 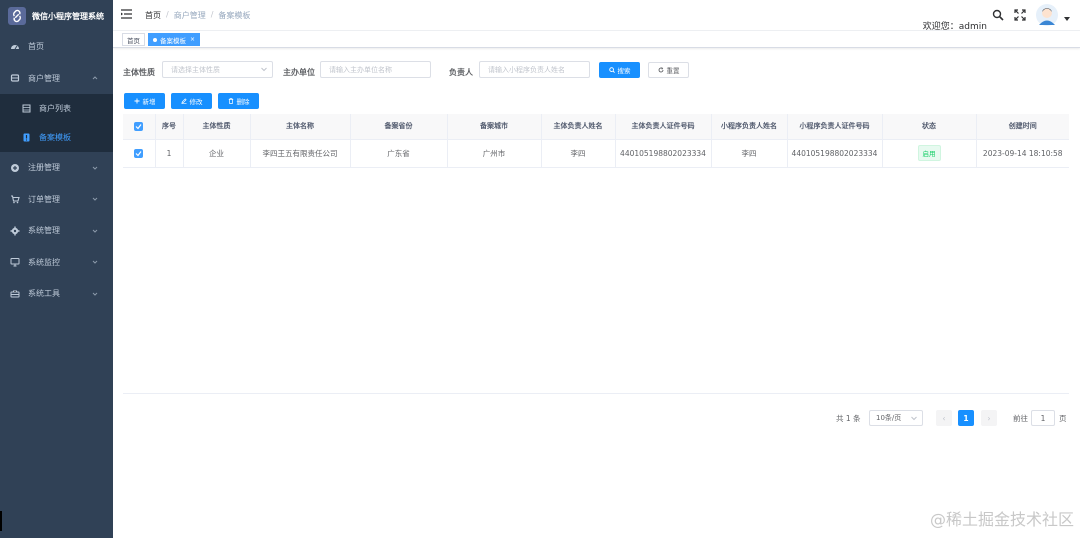 I want to click on shop-icon, so click(x=15, y=78).